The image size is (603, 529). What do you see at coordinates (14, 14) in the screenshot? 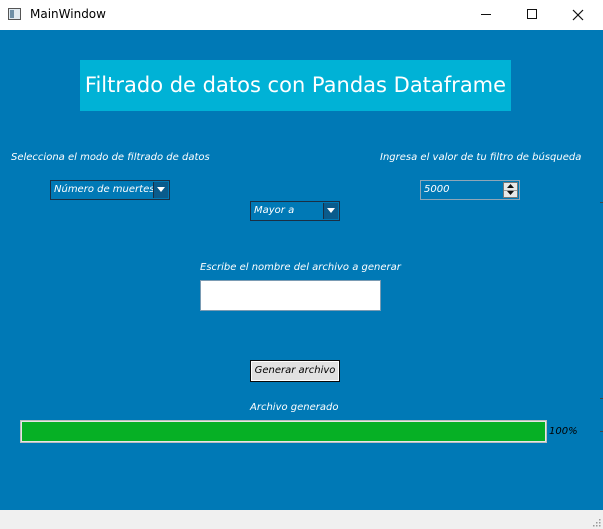
I see `app-window-icon` at bounding box center [14, 14].